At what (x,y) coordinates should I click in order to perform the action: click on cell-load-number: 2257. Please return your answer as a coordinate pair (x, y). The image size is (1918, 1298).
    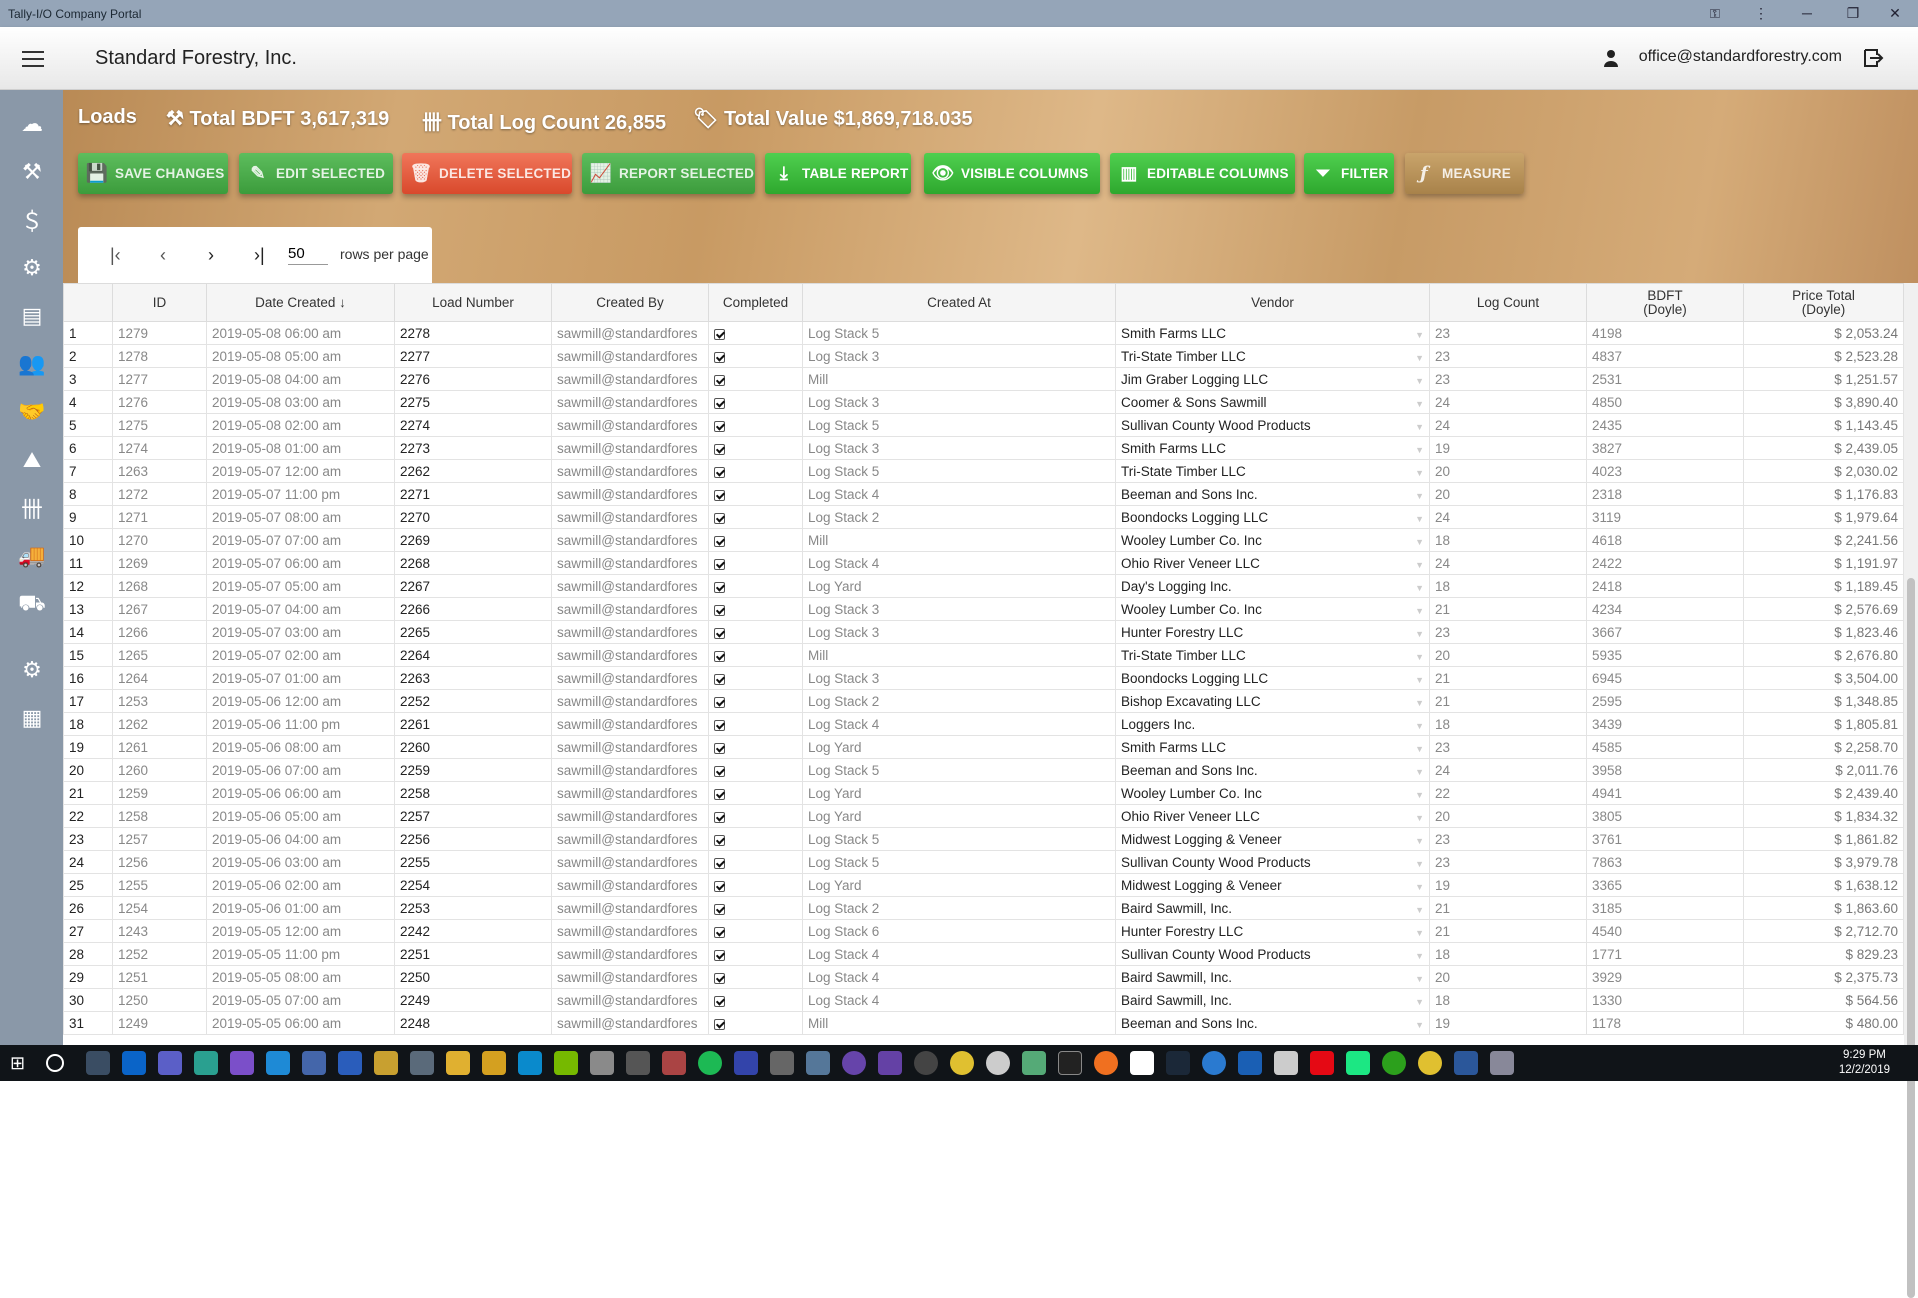
    Looking at the image, I should click on (473, 816).